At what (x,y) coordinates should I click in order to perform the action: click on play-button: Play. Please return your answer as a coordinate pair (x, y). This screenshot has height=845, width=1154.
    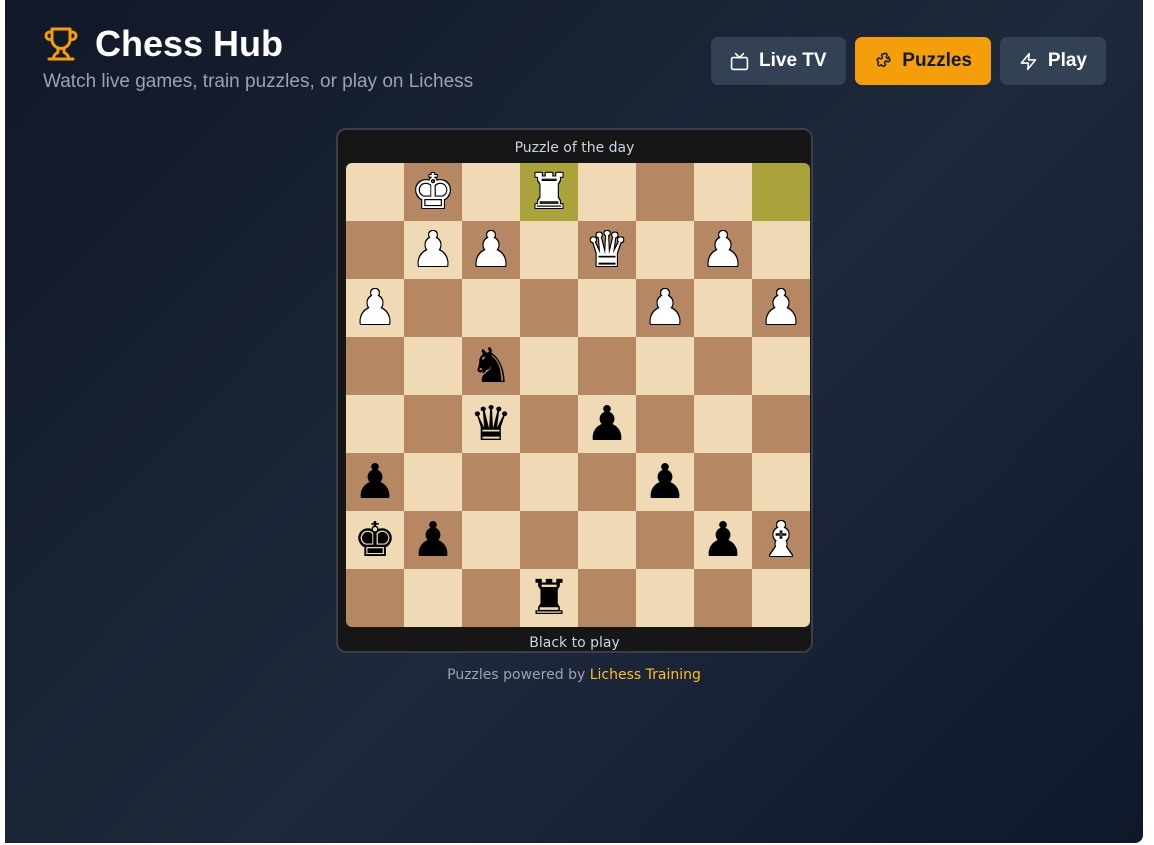
    Looking at the image, I should click on (1053, 61).